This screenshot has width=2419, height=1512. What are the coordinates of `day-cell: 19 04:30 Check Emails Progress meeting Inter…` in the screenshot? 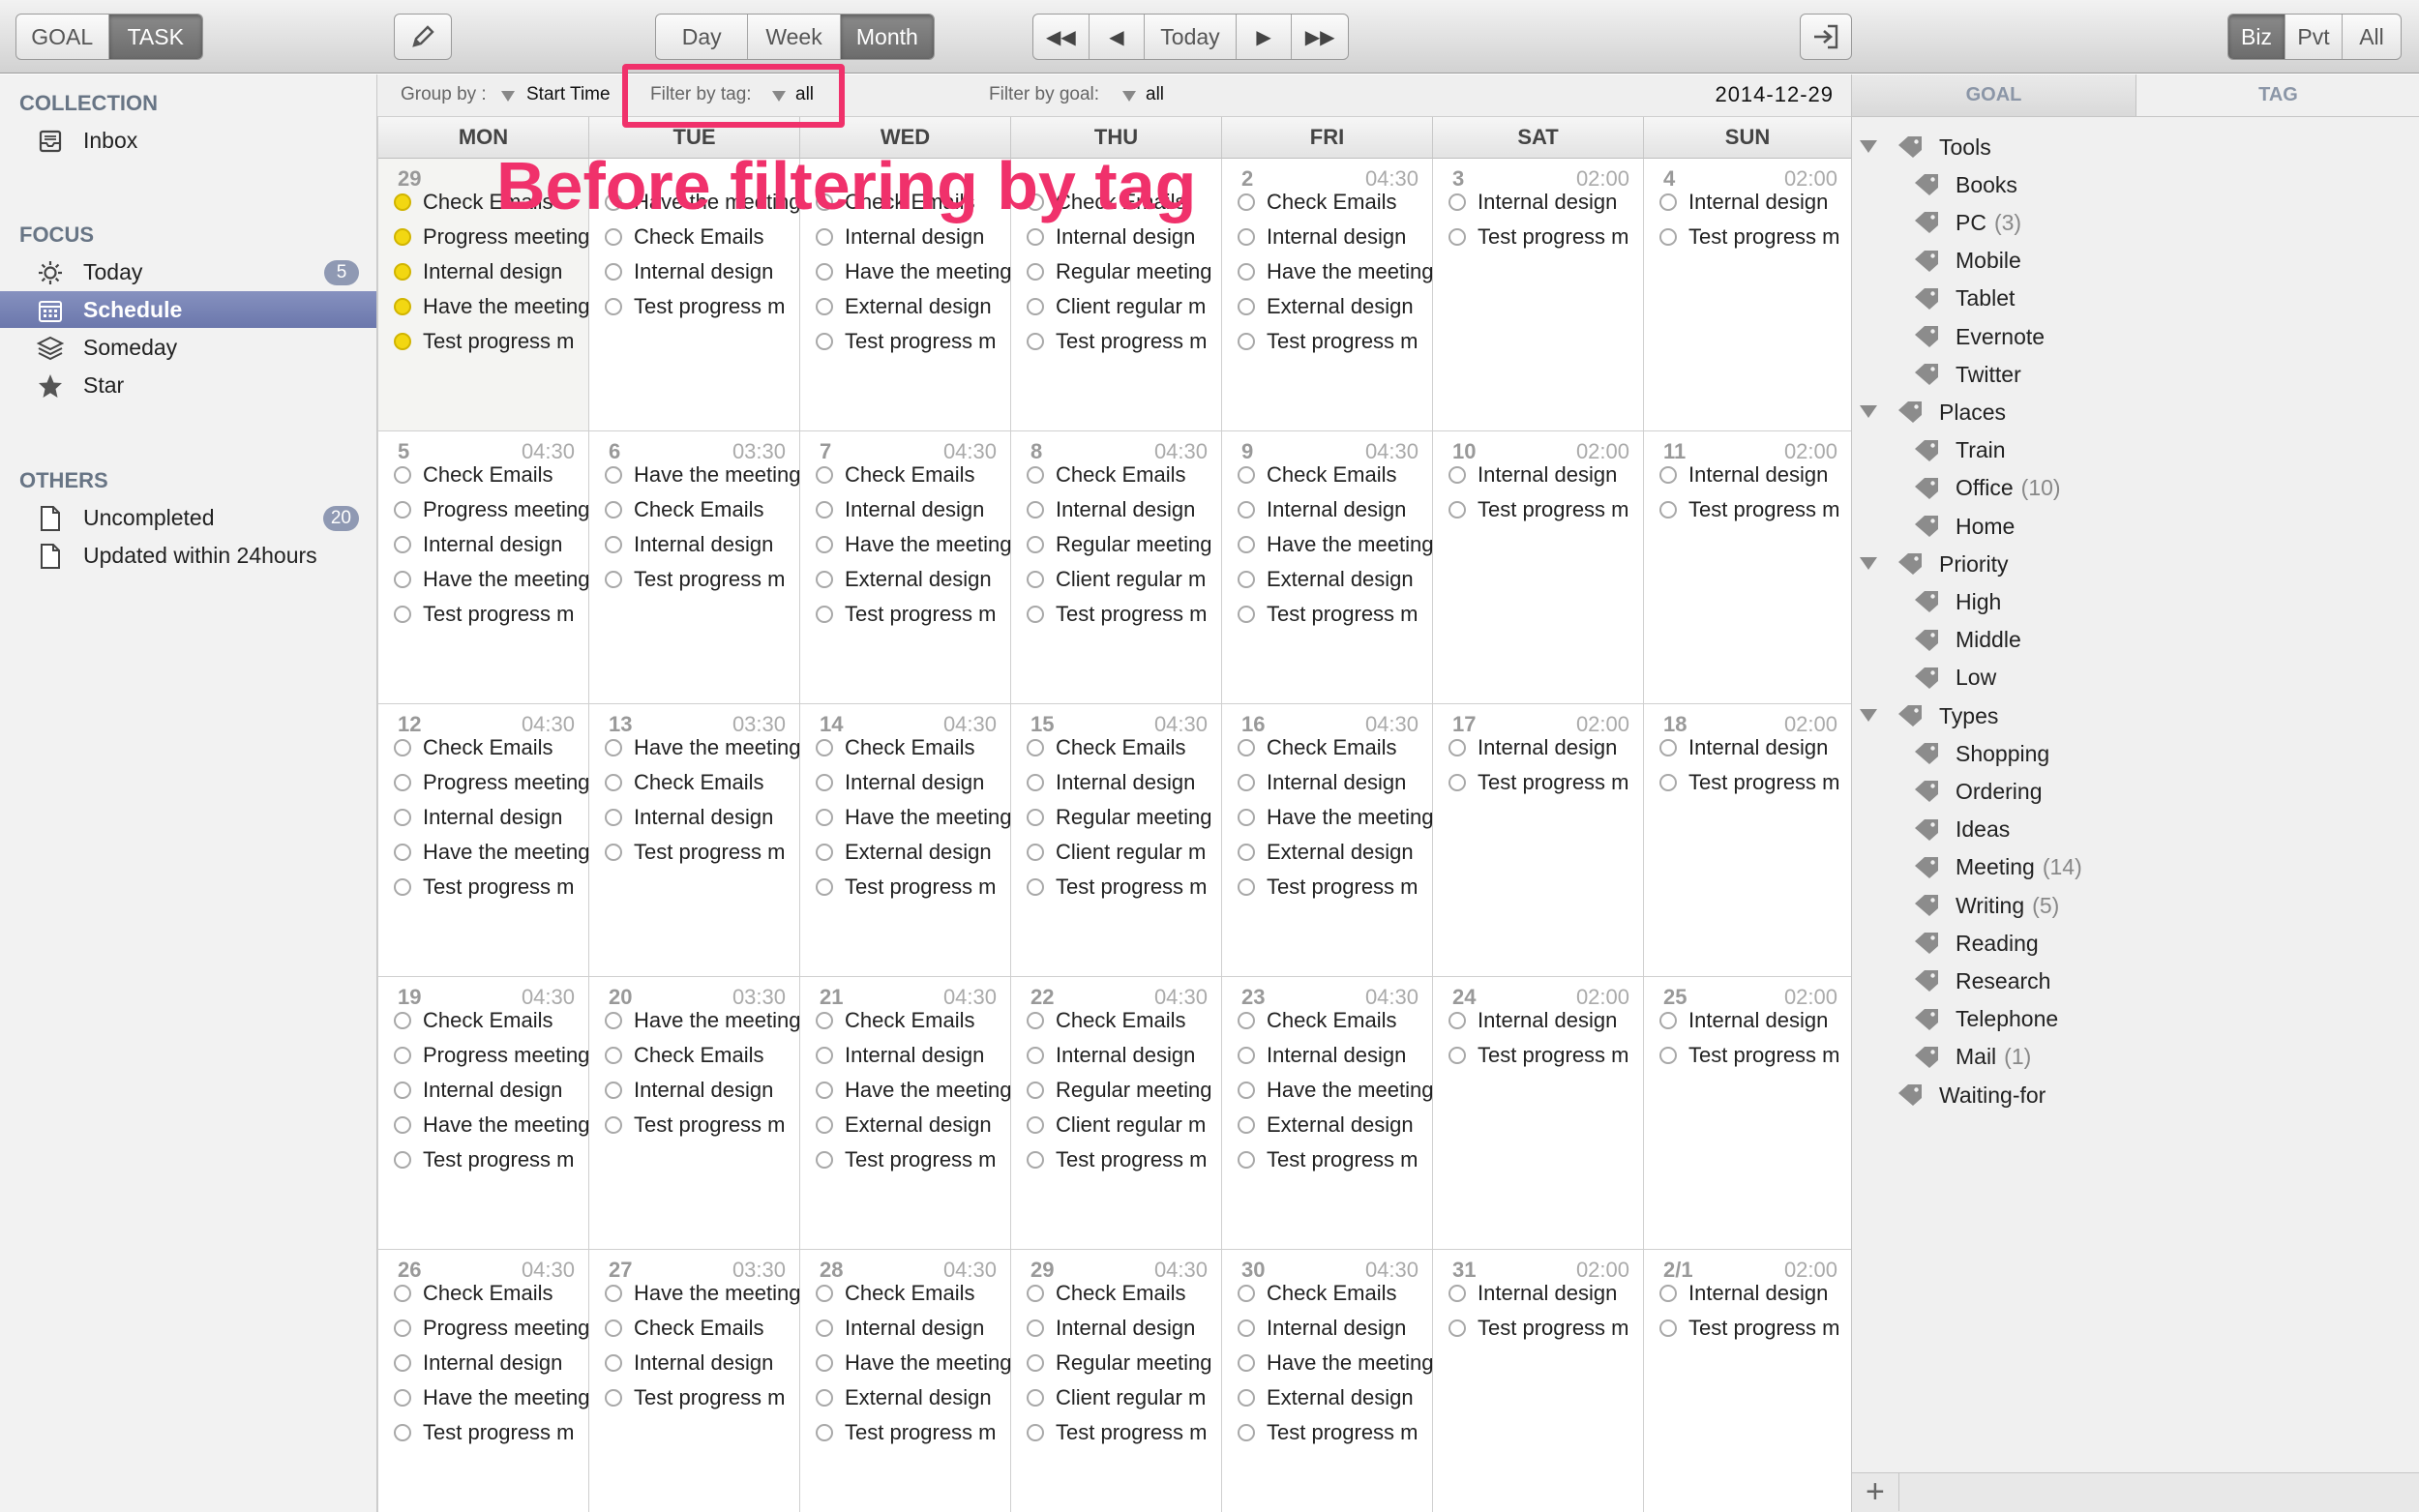 It's located at (484, 1113).